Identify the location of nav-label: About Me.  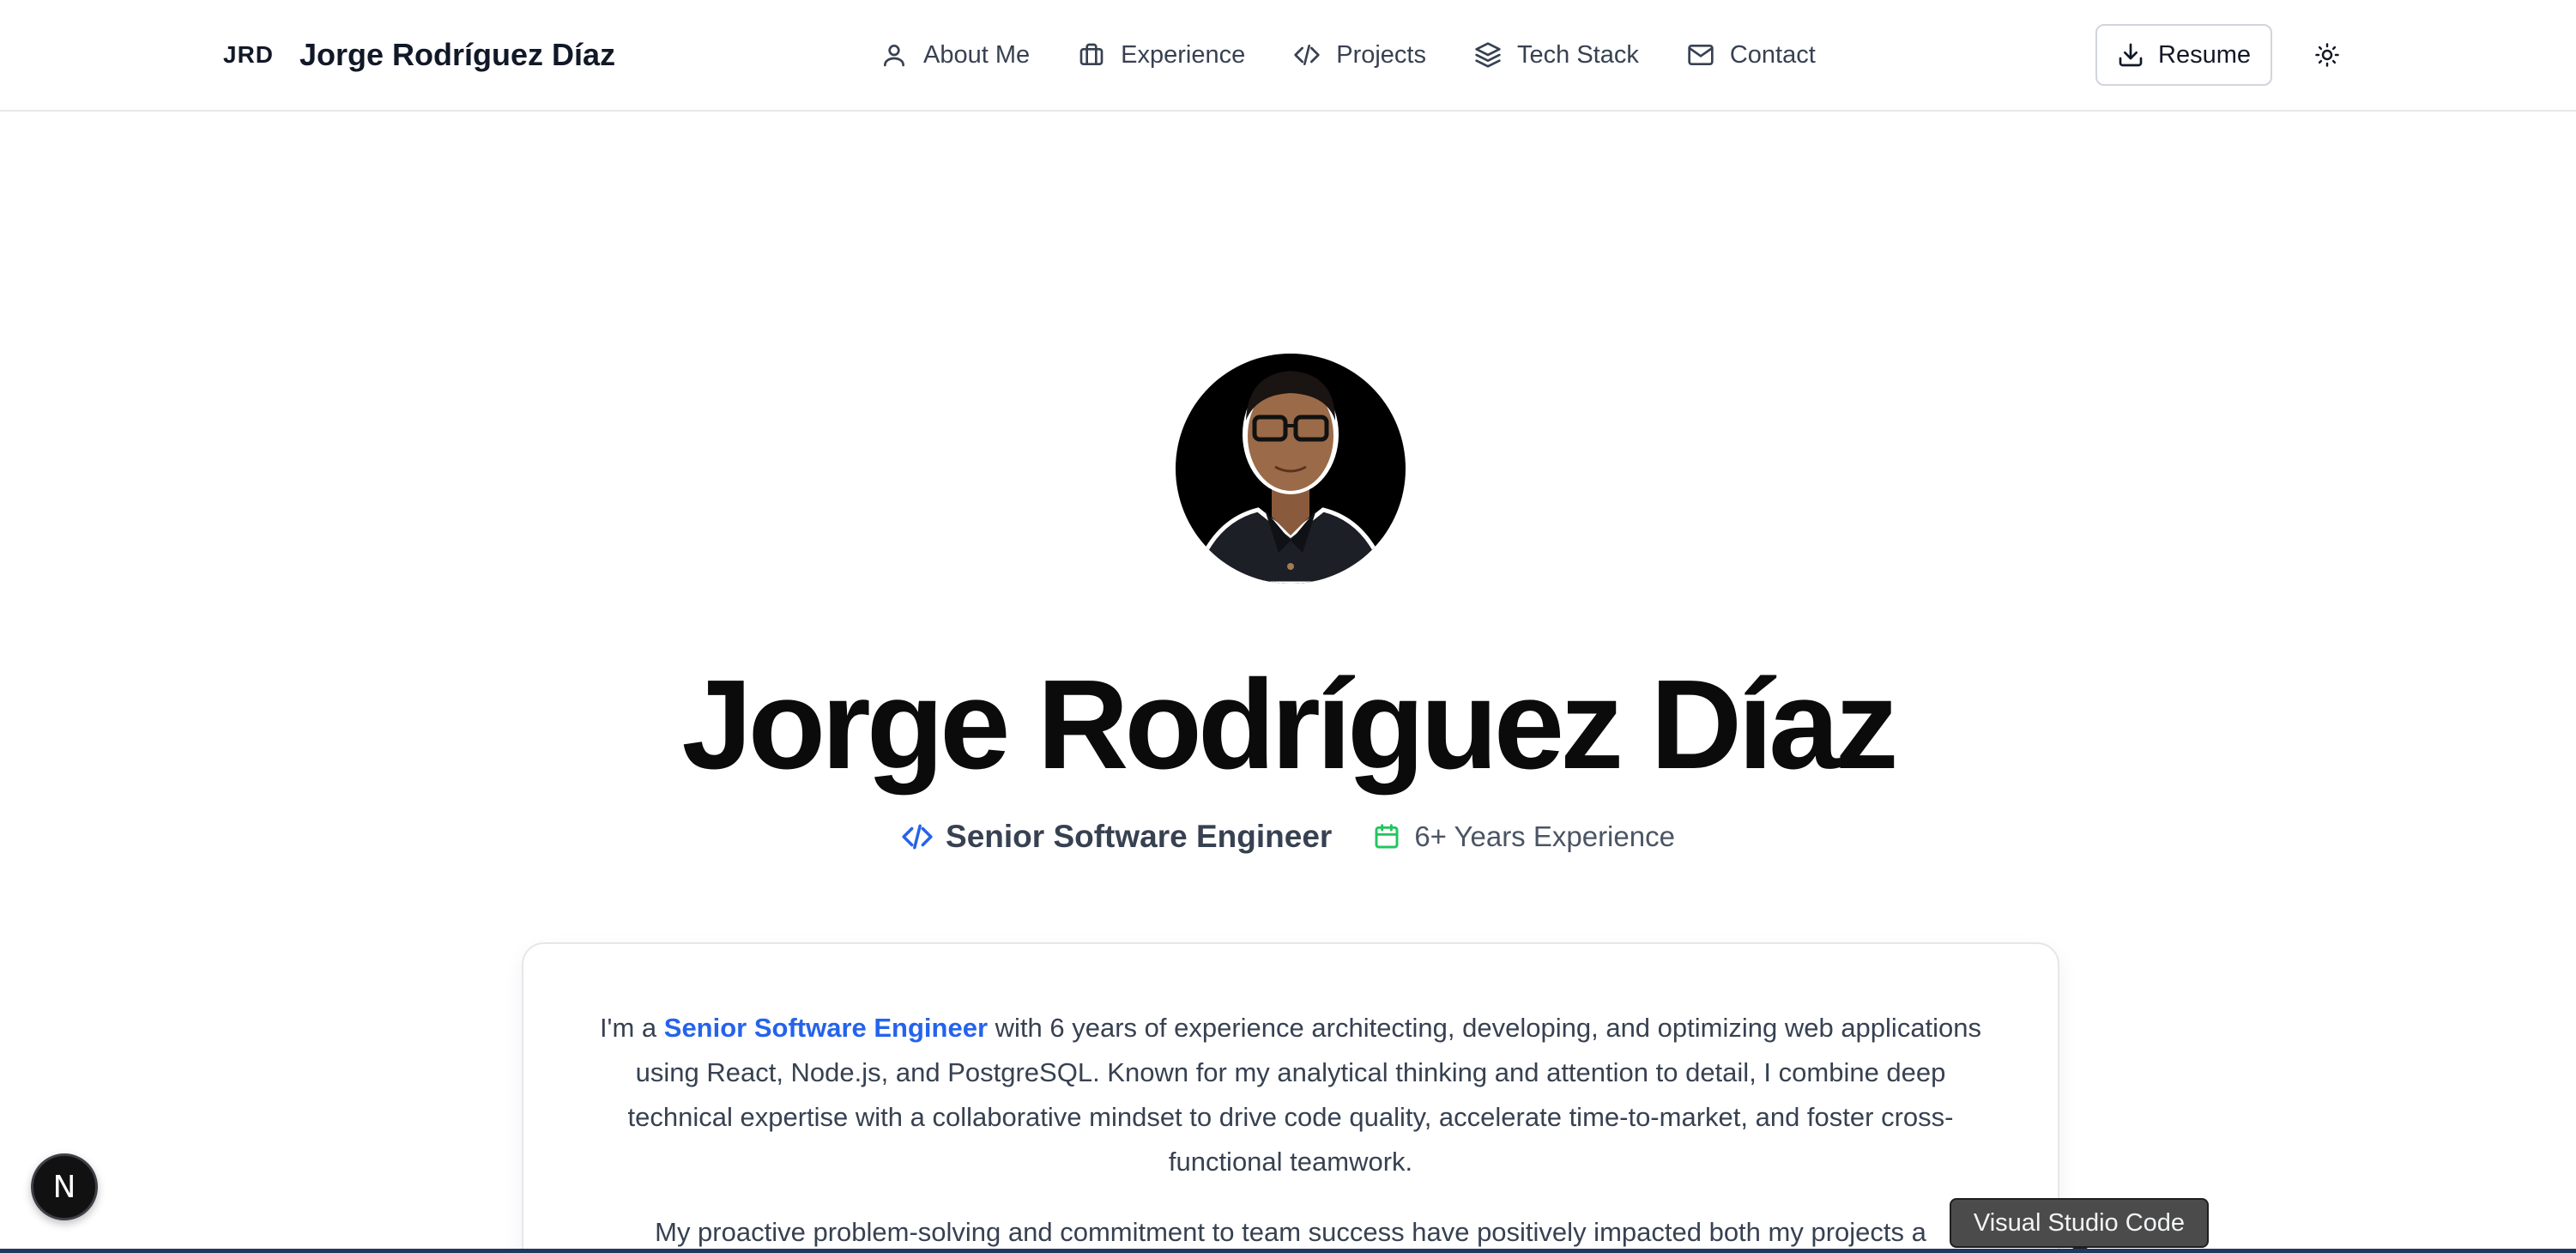
(977, 54).